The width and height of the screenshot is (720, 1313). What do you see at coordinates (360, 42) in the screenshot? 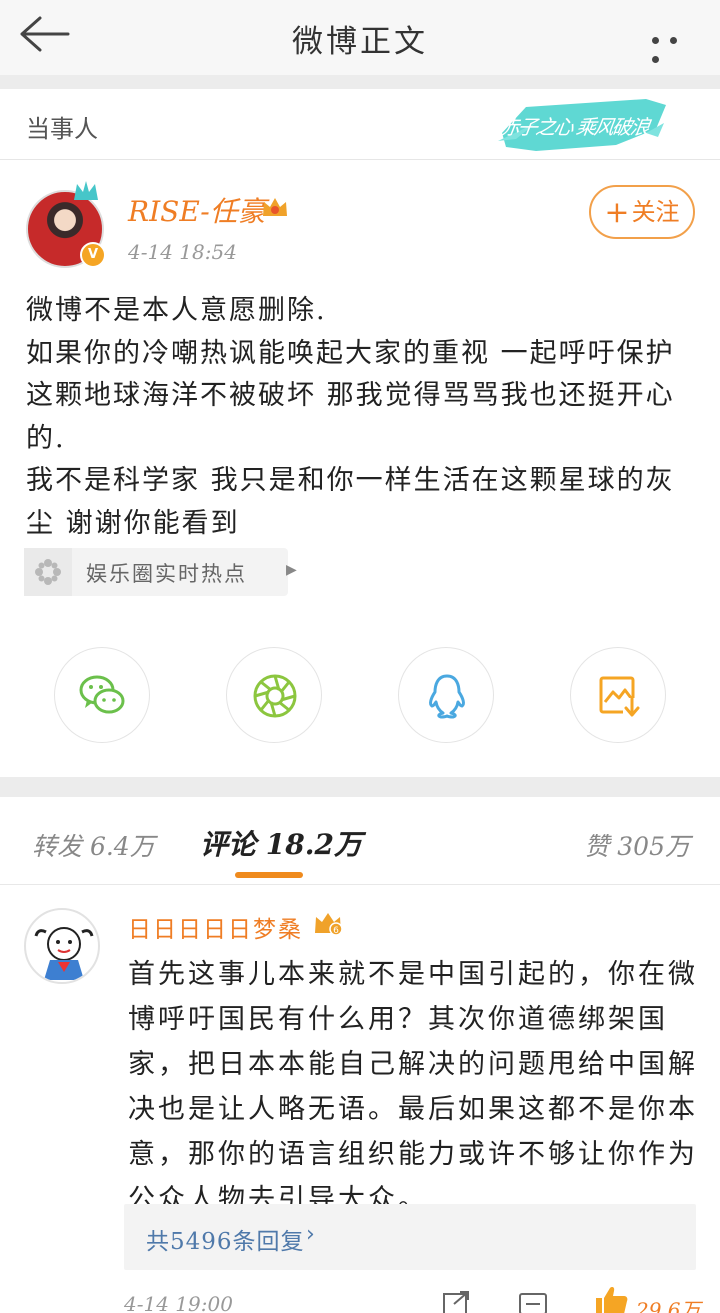
I see `page-title: 微博正文` at bounding box center [360, 42].